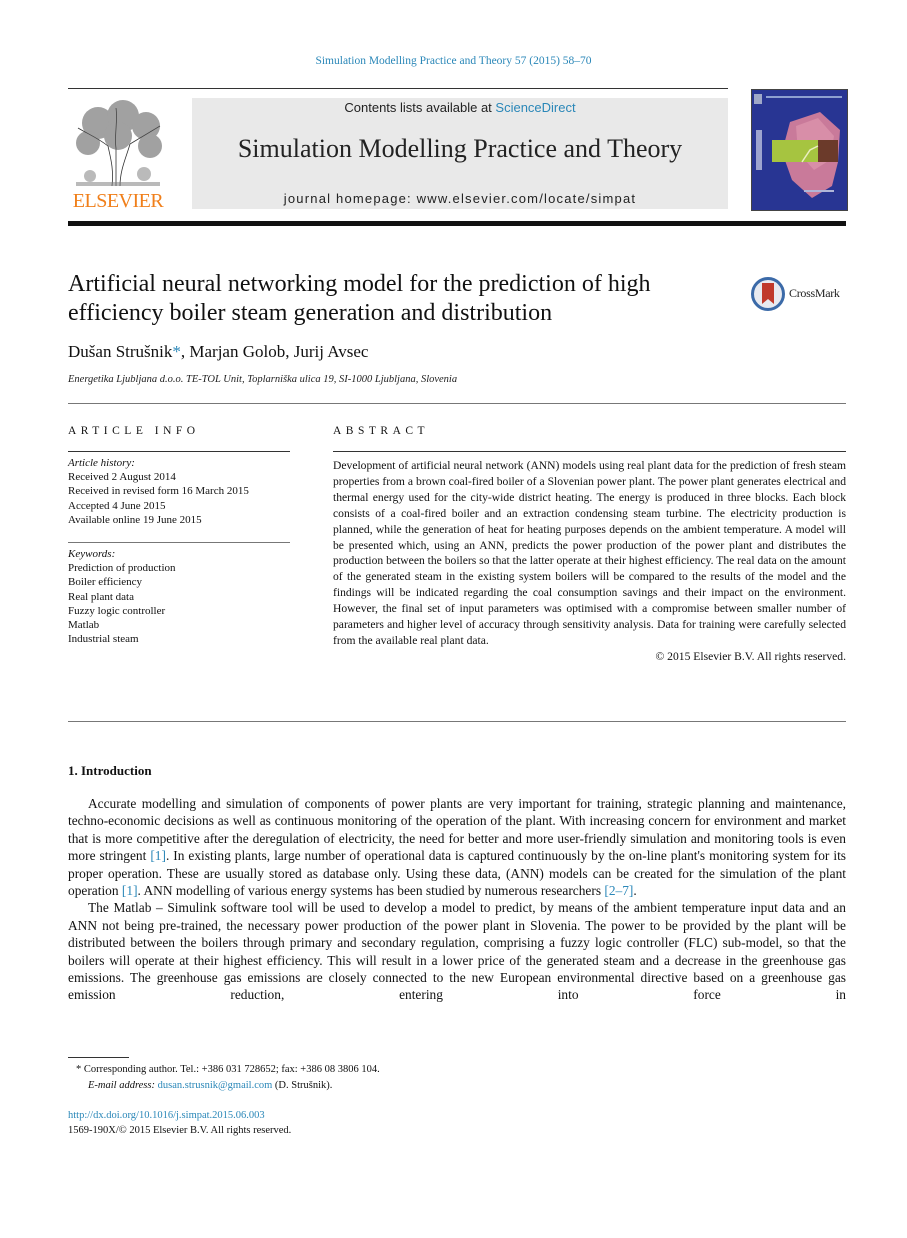  I want to click on sciencedirect-link: ScienceDirect, so click(535, 107).